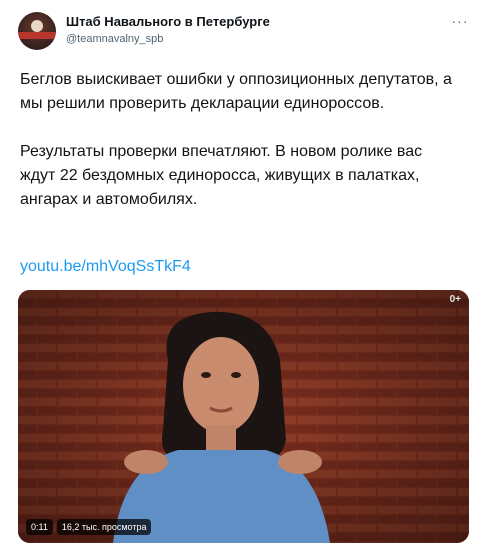 This screenshot has width=486, height=559. I want to click on video-views: 16,2 тыс. просмотра, so click(104, 527).